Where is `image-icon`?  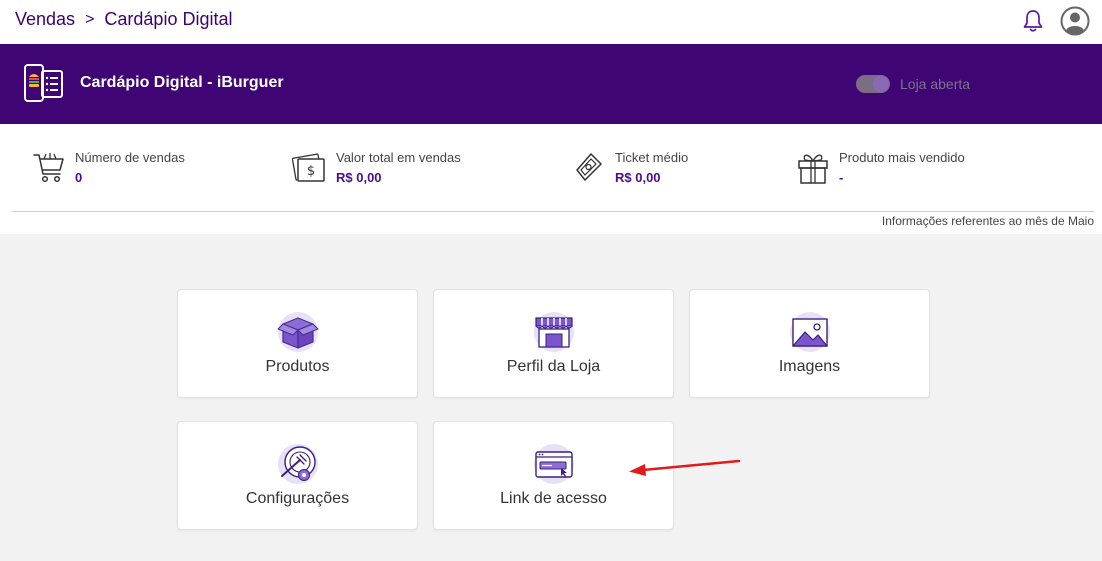
image-icon is located at coordinates (809, 332).